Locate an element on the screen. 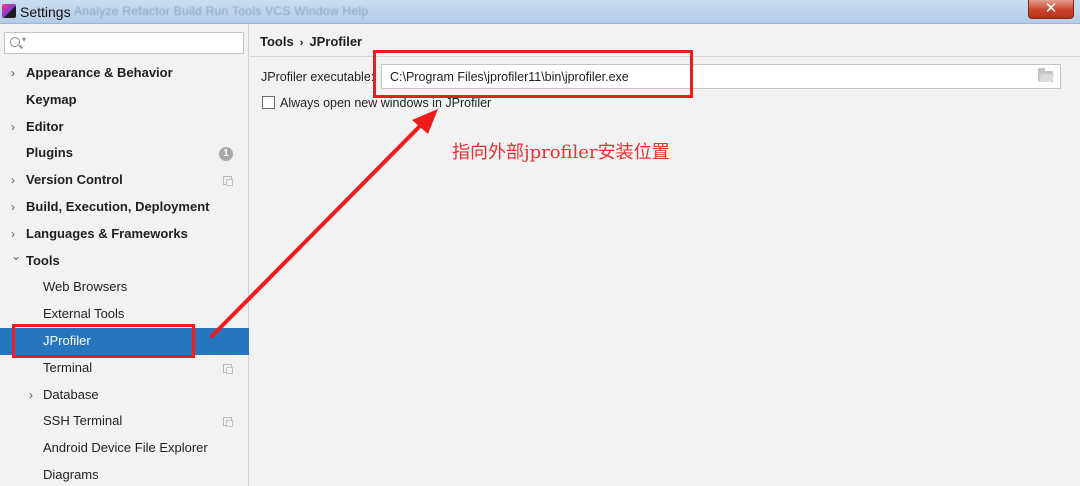  settings-search-box: ▾ is located at coordinates (124, 43).